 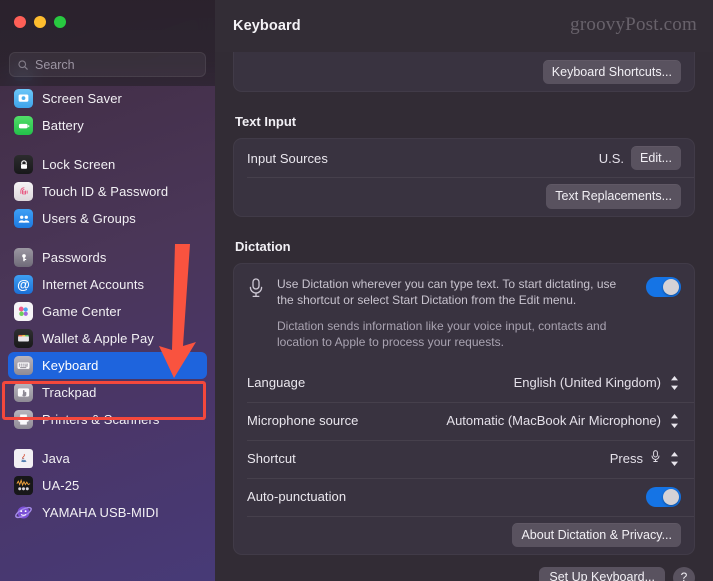 What do you see at coordinates (671, 286) in the screenshot?
I see `dictation-toggle-knob` at bounding box center [671, 286].